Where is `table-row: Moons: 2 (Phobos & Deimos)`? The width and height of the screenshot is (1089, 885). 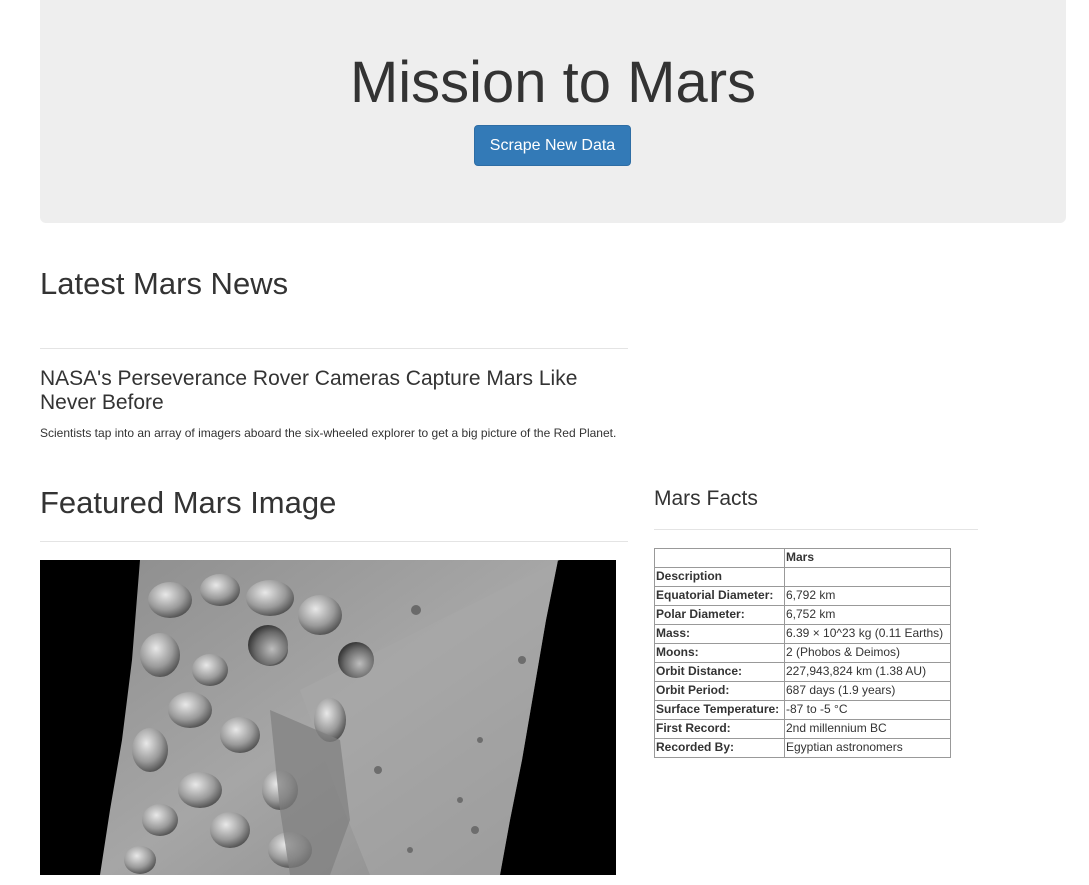
table-row: Moons: 2 (Phobos & Deimos) is located at coordinates (802, 653).